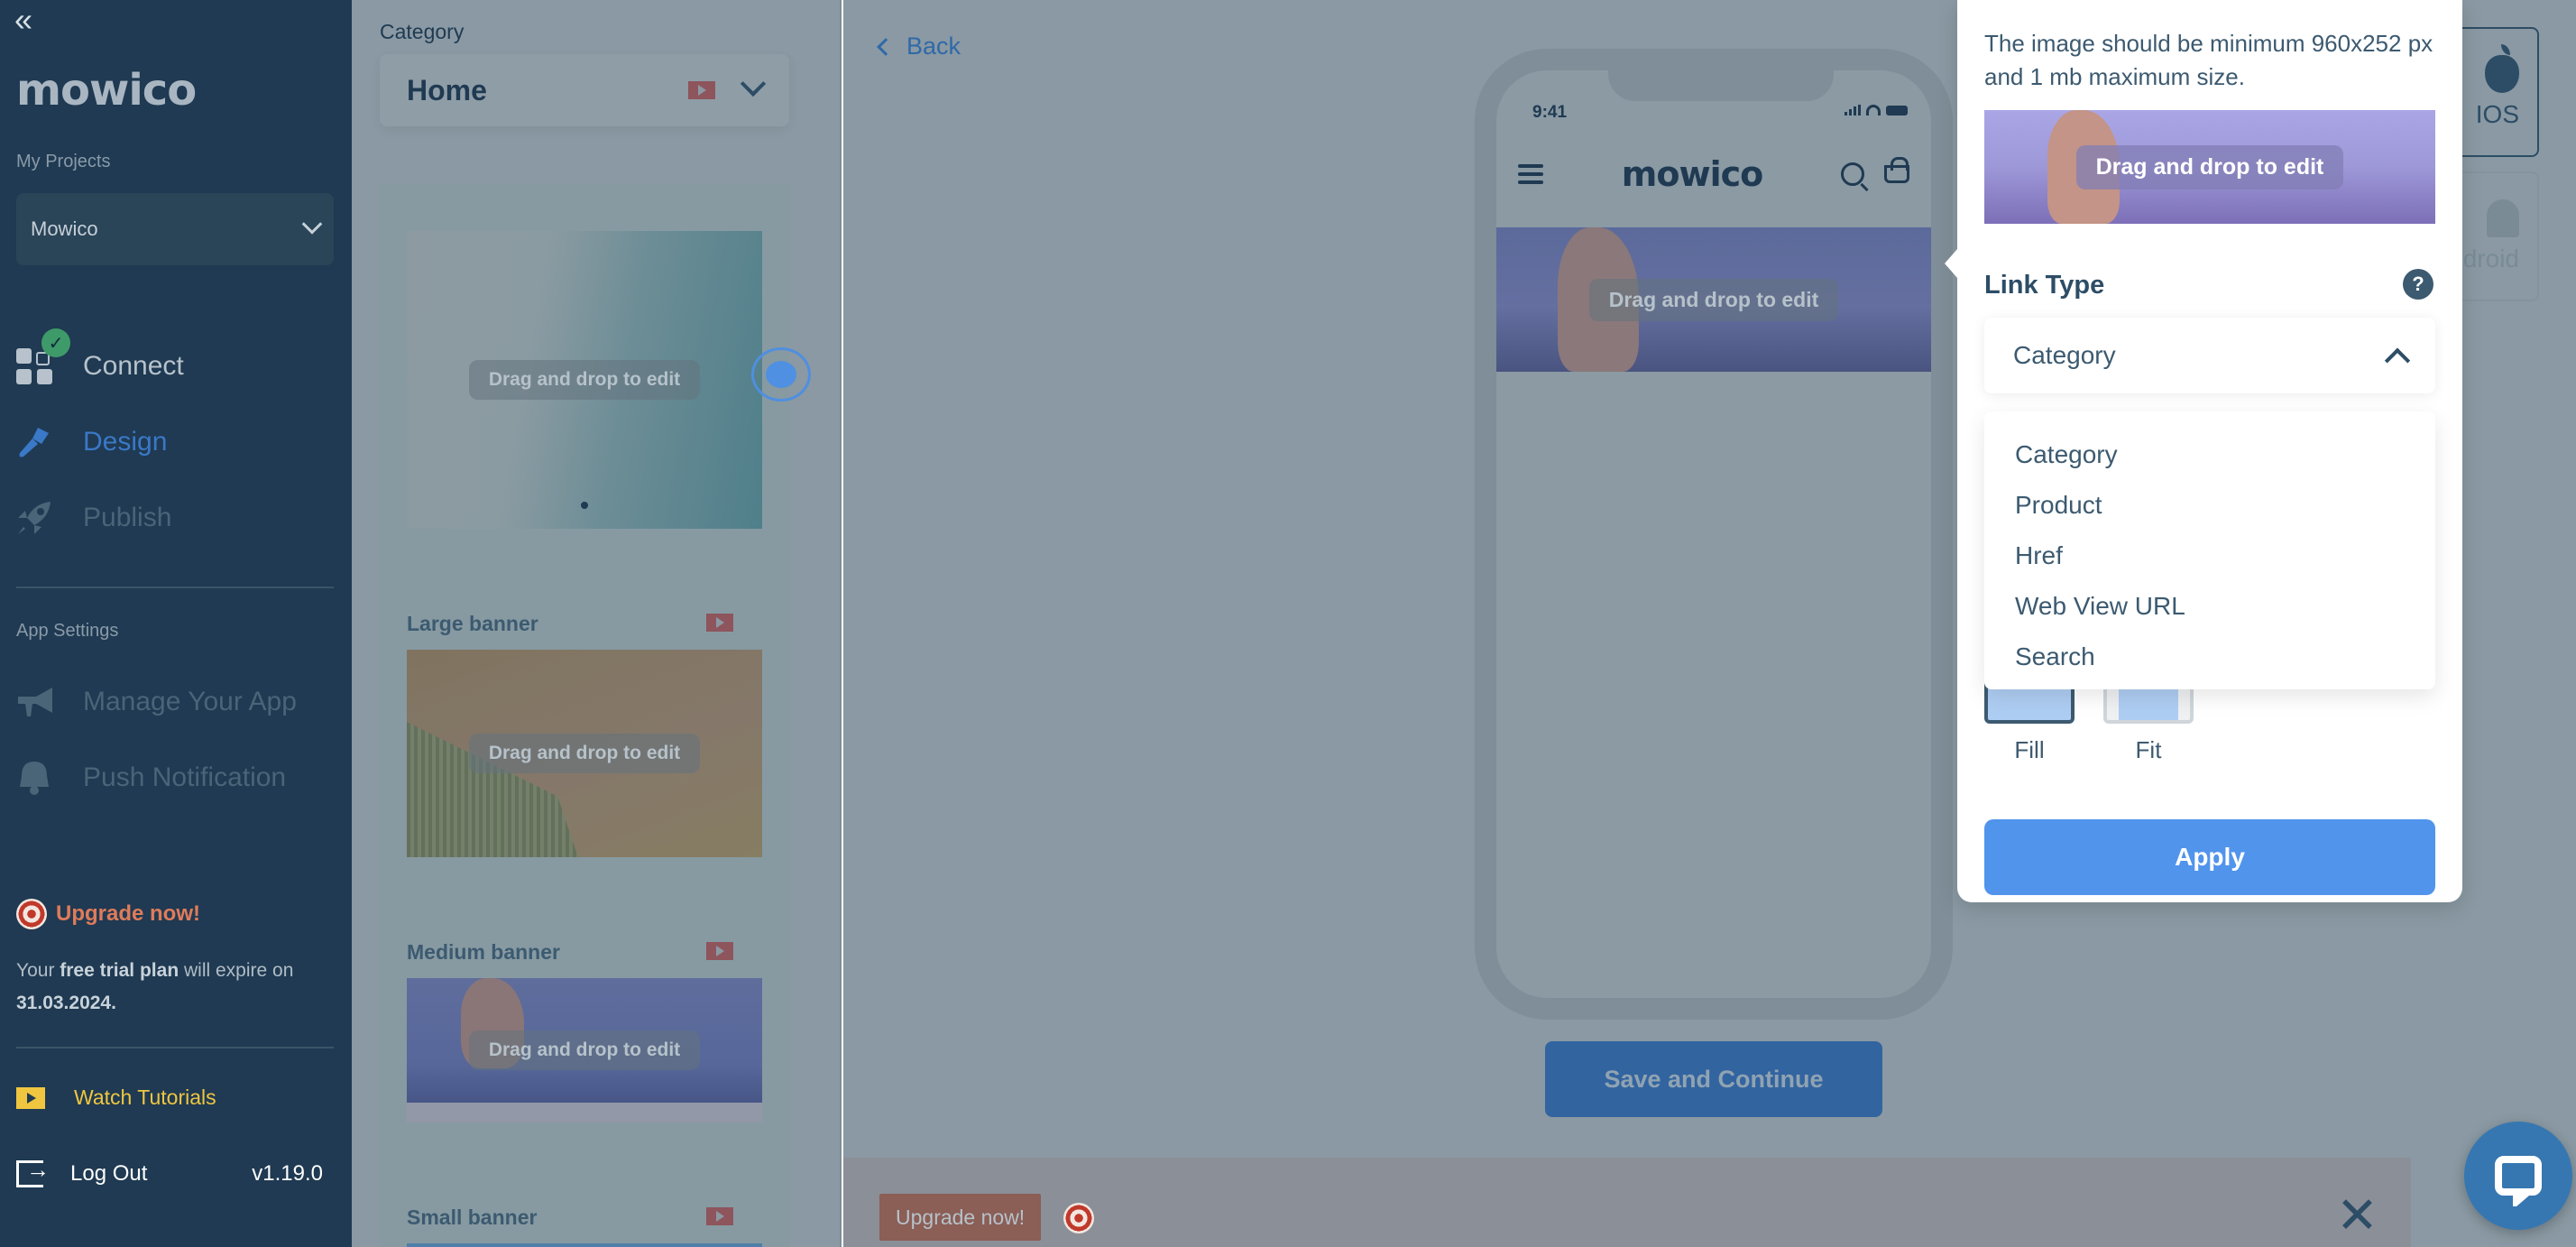  Describe the element at coordinates (34, 778) in the screenshot. I see `bell-icon` at that location.